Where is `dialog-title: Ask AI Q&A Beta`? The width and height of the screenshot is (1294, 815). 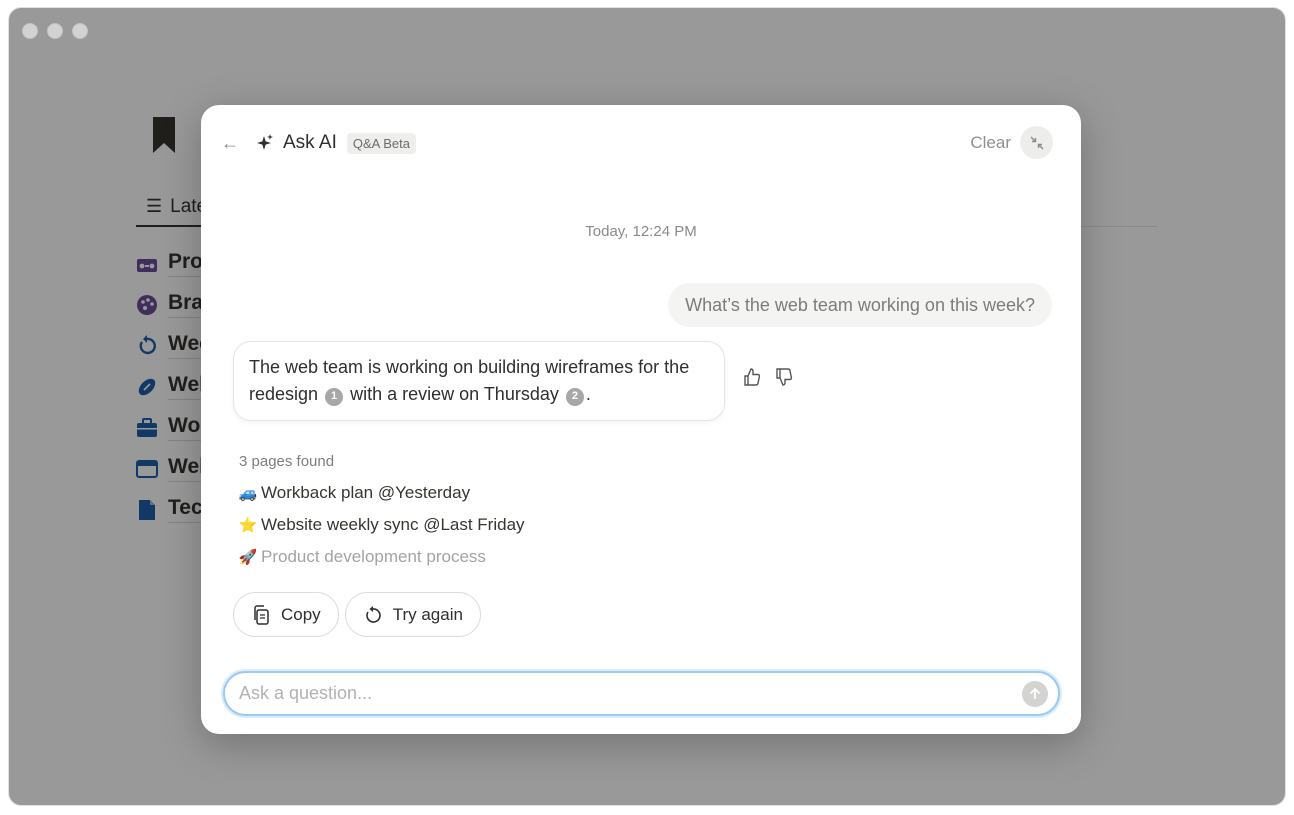 dialog-title: Ask AI Q&A Beta is located at coordinates (335, 143).